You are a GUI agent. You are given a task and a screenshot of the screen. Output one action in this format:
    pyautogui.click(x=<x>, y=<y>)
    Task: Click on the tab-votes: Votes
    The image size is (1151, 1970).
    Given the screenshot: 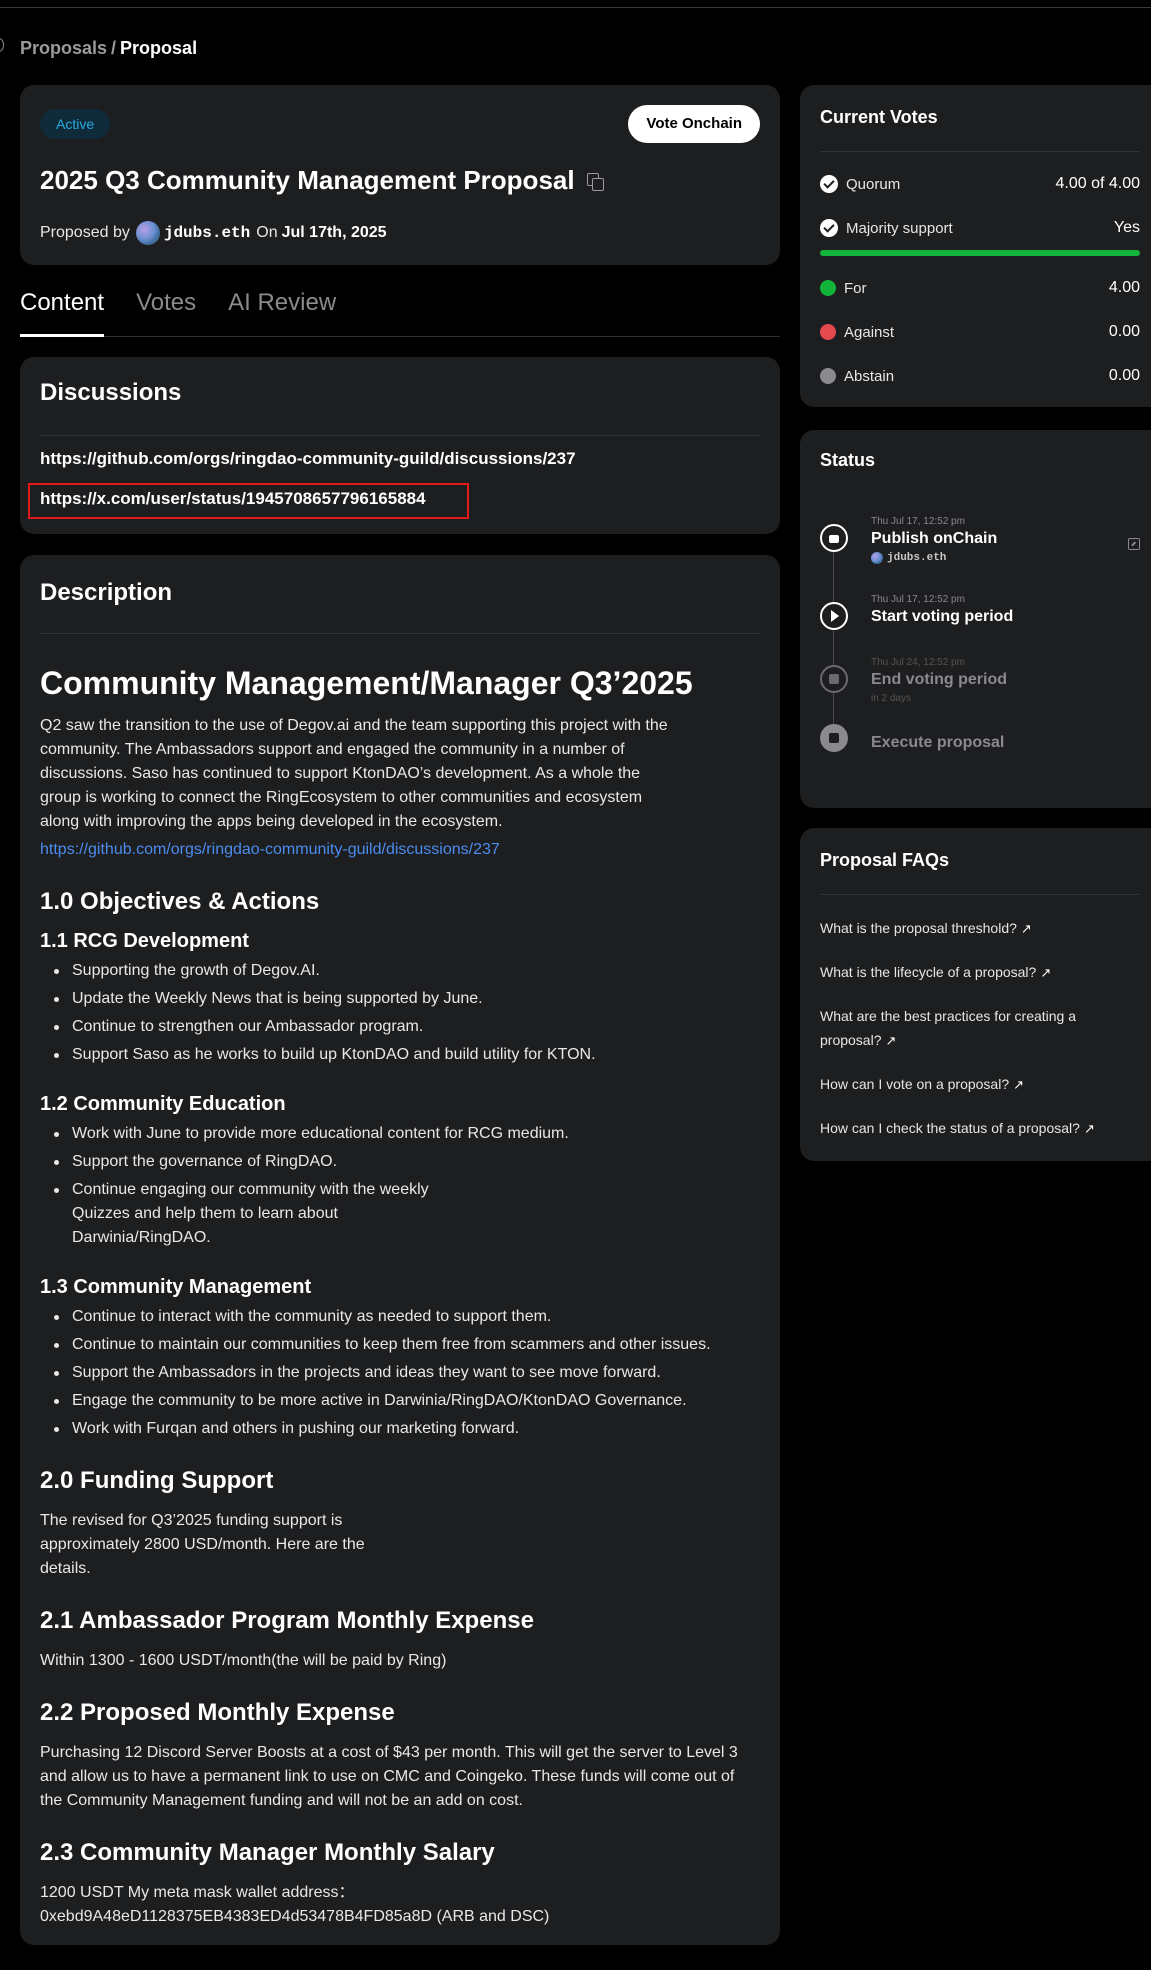 What is the action you would take?
    pyautogui.click(x=166, y=311)
    